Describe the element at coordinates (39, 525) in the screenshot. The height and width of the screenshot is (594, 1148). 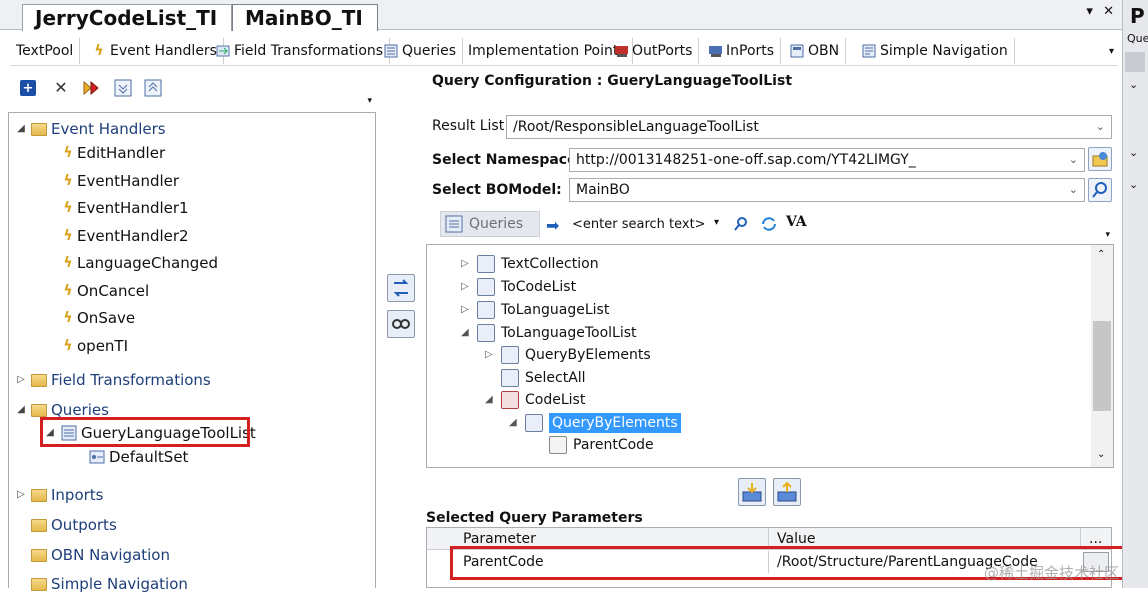
I see `folder-icon` at that location.